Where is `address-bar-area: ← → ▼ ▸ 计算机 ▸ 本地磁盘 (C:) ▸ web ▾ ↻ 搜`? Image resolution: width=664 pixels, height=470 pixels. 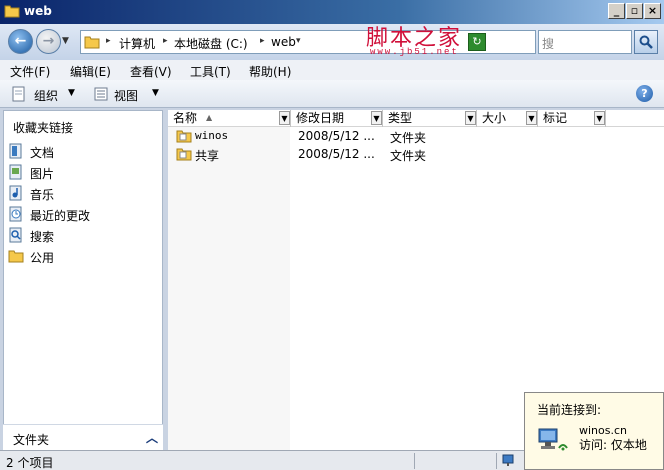
address-bar-area: ← → ▼ ▸ 计算机 ▸ 本地磁盘 (C:) ▸ web ▾ ↻ 搜 is located at coordinates (332, 42).